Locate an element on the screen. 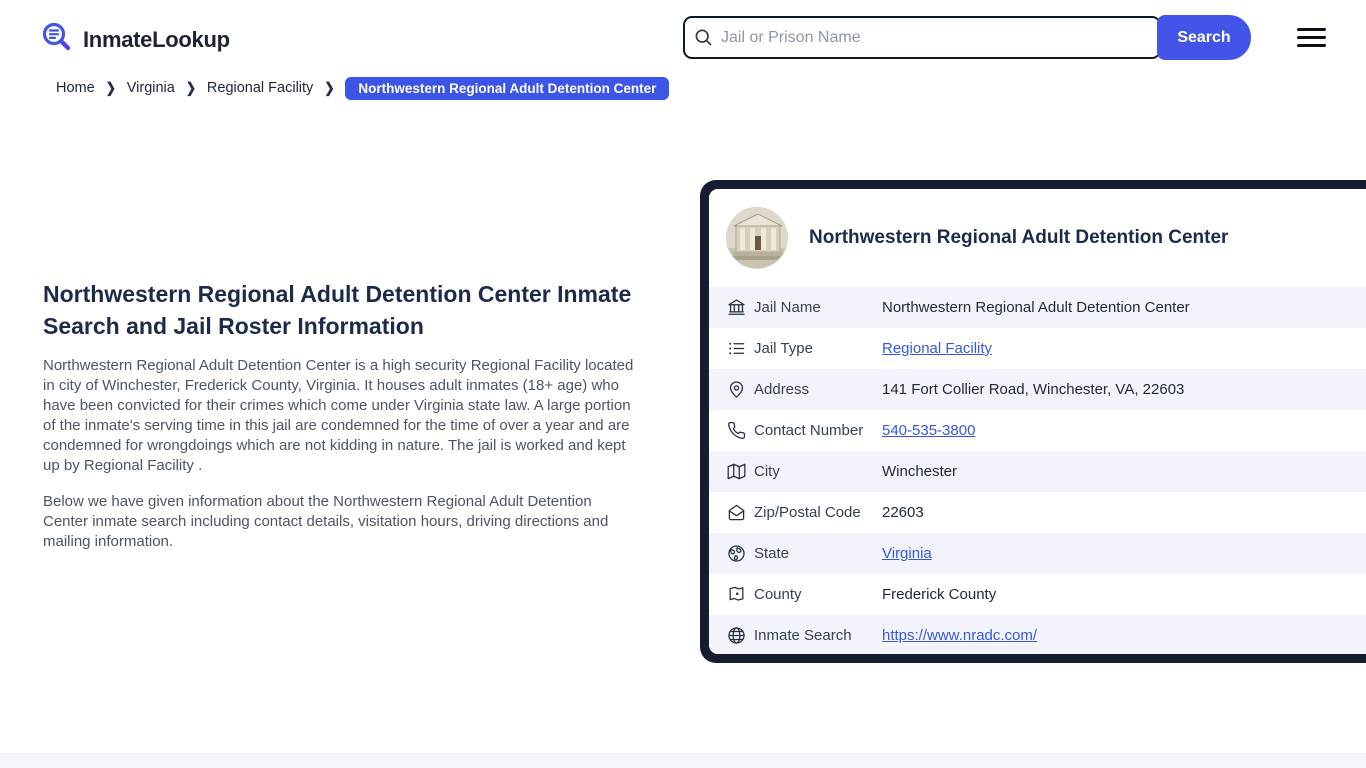 Image resolution: width=1366 pixels, height=768 pixels. bank-icon is located at coordinates (736, 308).